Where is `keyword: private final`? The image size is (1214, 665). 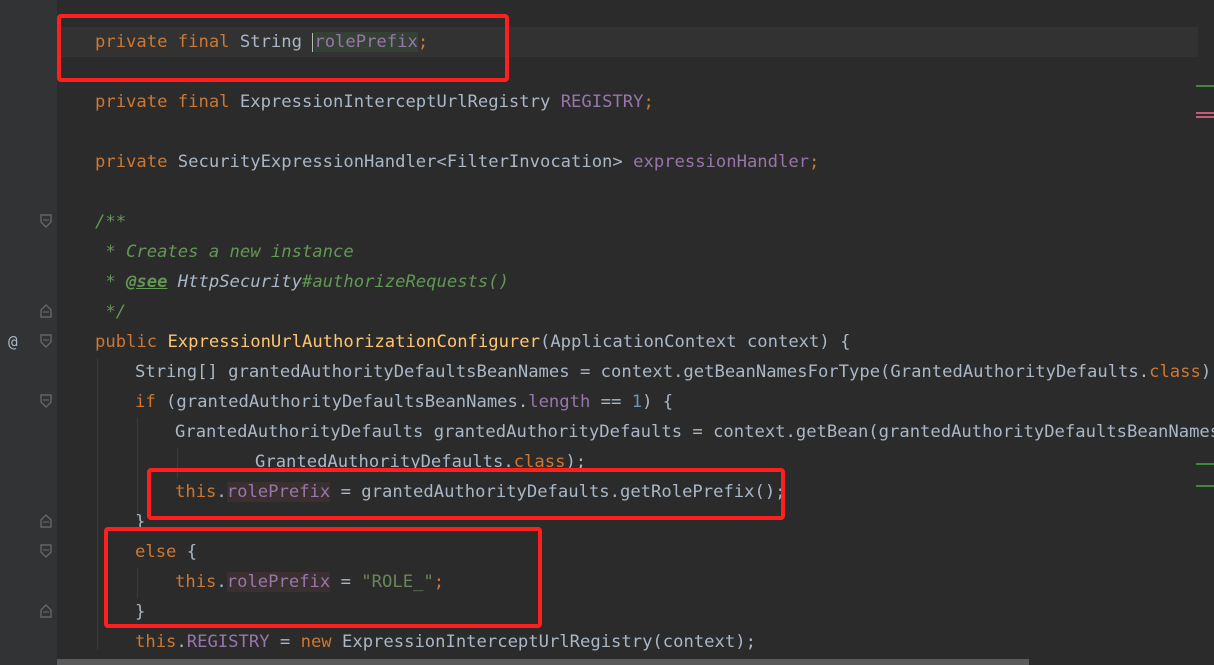 keyword: private final is located at coordinates (162, 102).